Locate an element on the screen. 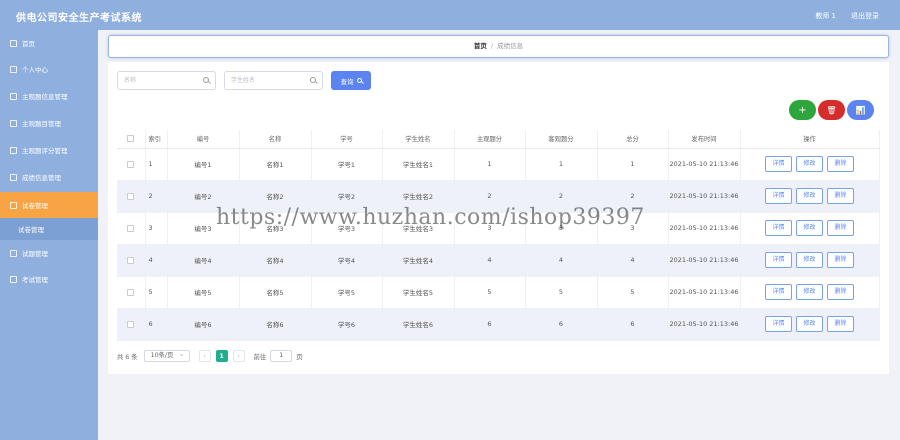  add-button: + is located at coordinates (802, 110).